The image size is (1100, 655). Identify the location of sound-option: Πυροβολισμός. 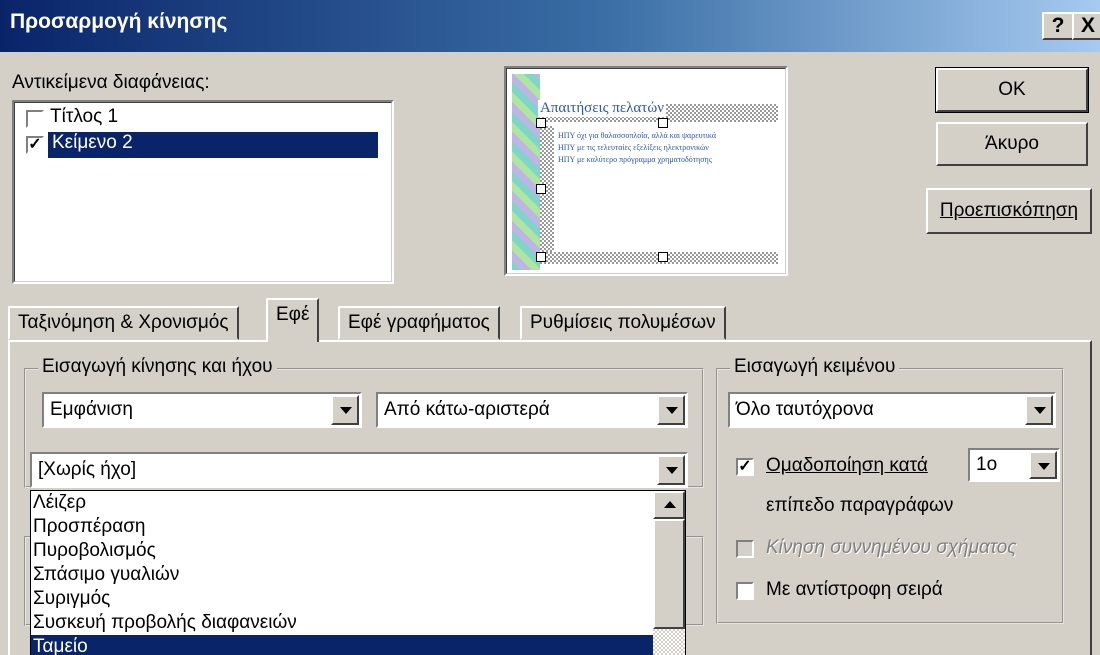
(358, 551).